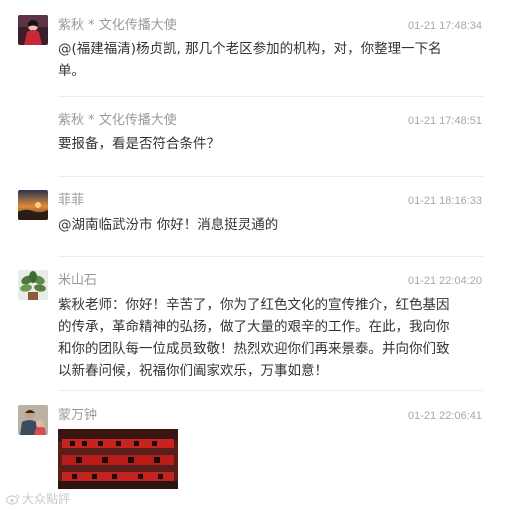 The image size is (505, 511). Describe the element at coordinates (77, 416) in the screenshot. I see `author-name: 蒙万钟` at that location.